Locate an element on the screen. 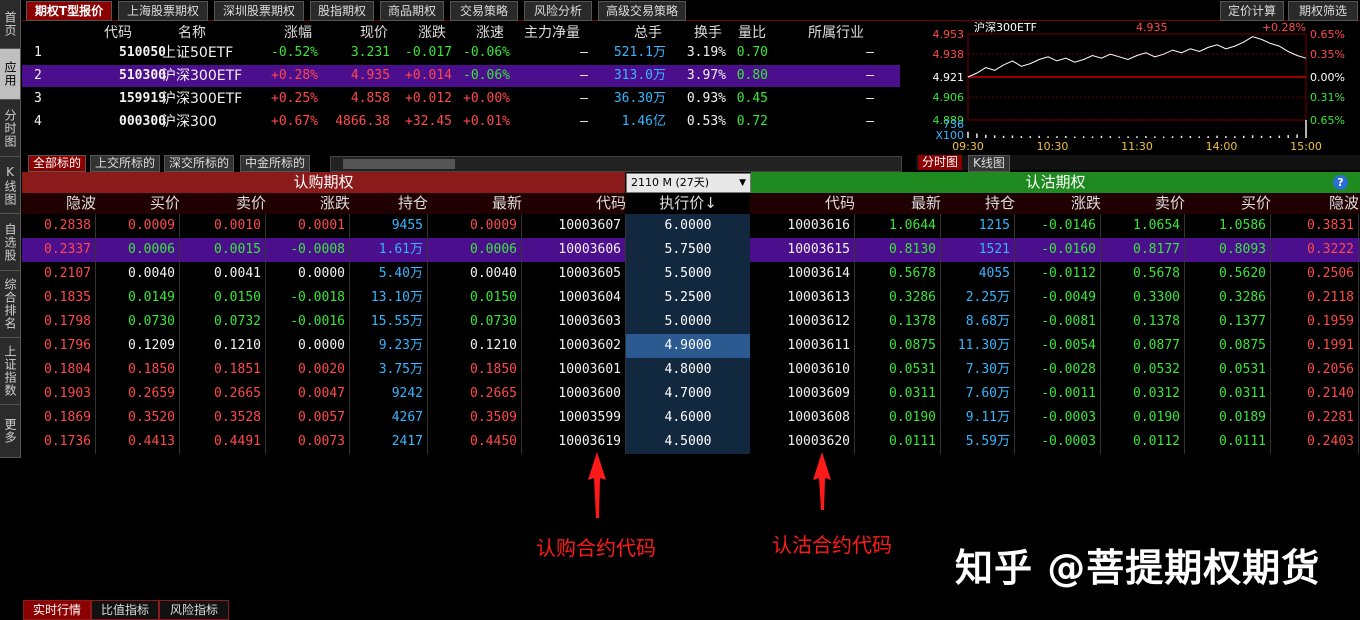  underlying-cell-turn: 3.97% is located at coordinates (706, 75).